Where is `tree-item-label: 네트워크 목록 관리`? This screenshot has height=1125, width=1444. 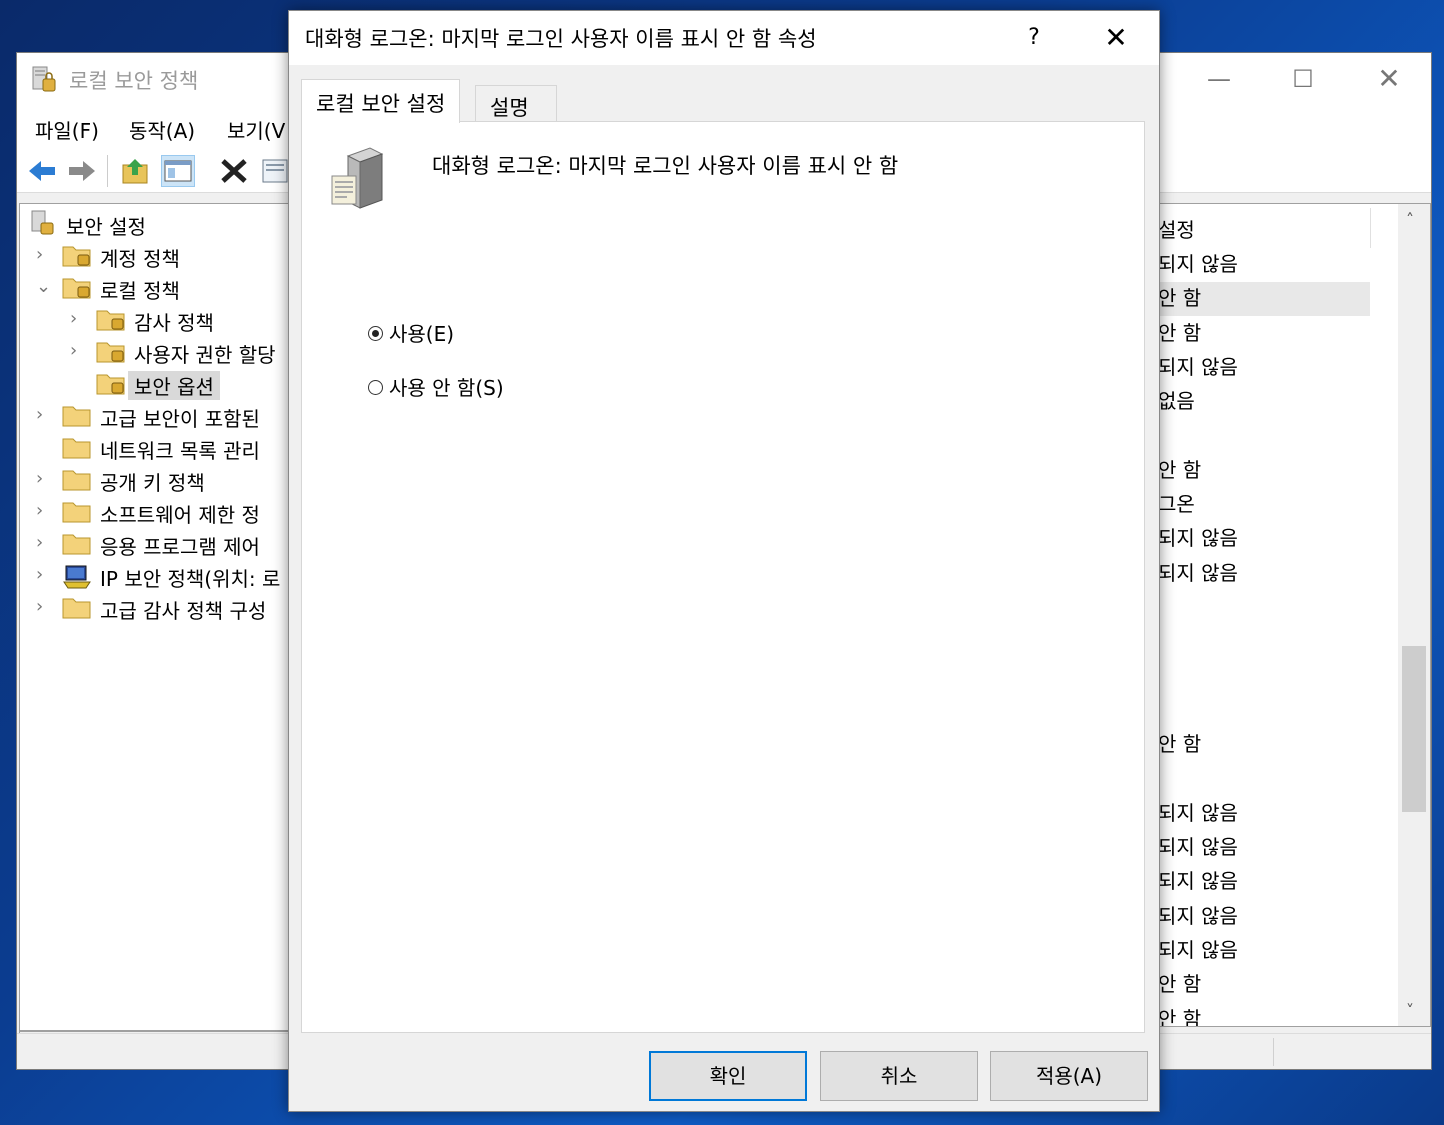
tree-item-label: 네트워크 목록 관리 is located at coordinates (180, 451).